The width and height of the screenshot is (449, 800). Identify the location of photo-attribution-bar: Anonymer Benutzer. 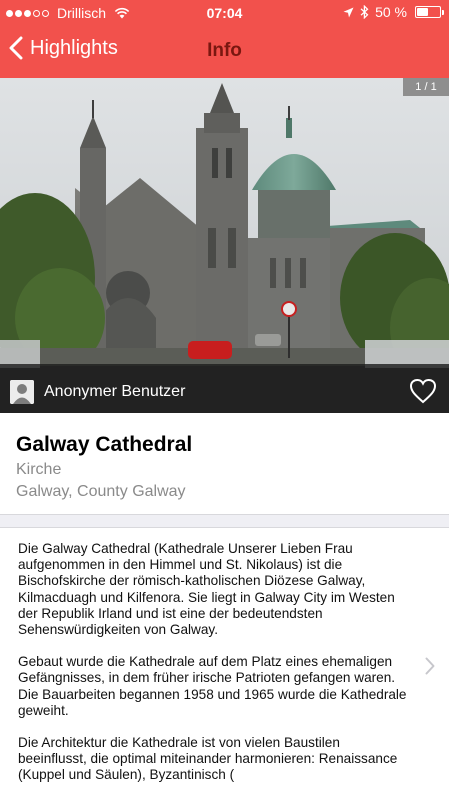
(224, 388).